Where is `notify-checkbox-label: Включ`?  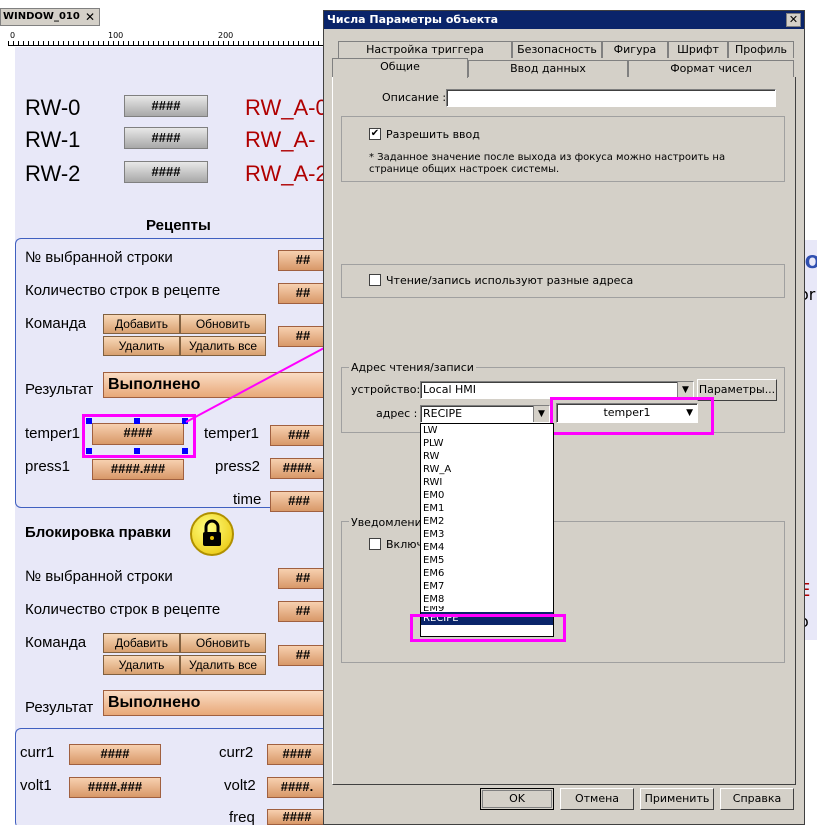
notify-checkbox-label: Включ is located at coordinates (404, 544).